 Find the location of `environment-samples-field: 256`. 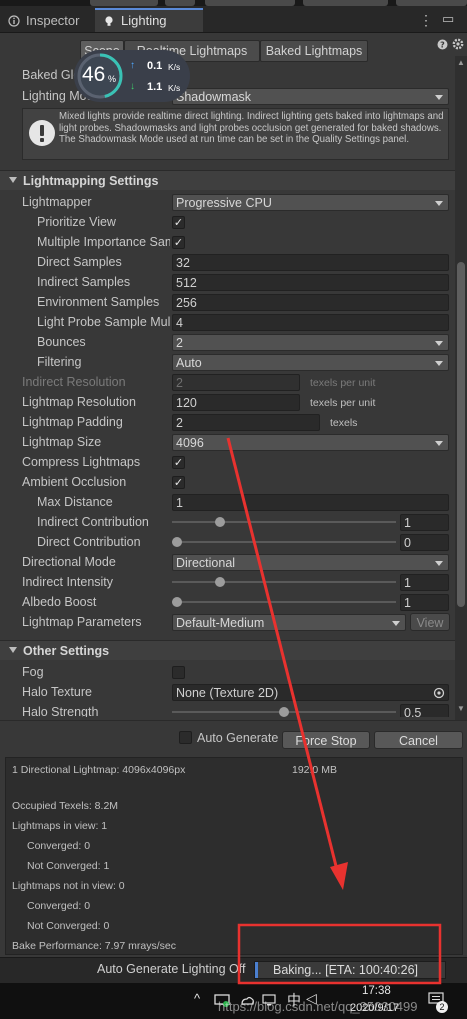

environment-samples-field: 256 is located at coordinates (310, 302).